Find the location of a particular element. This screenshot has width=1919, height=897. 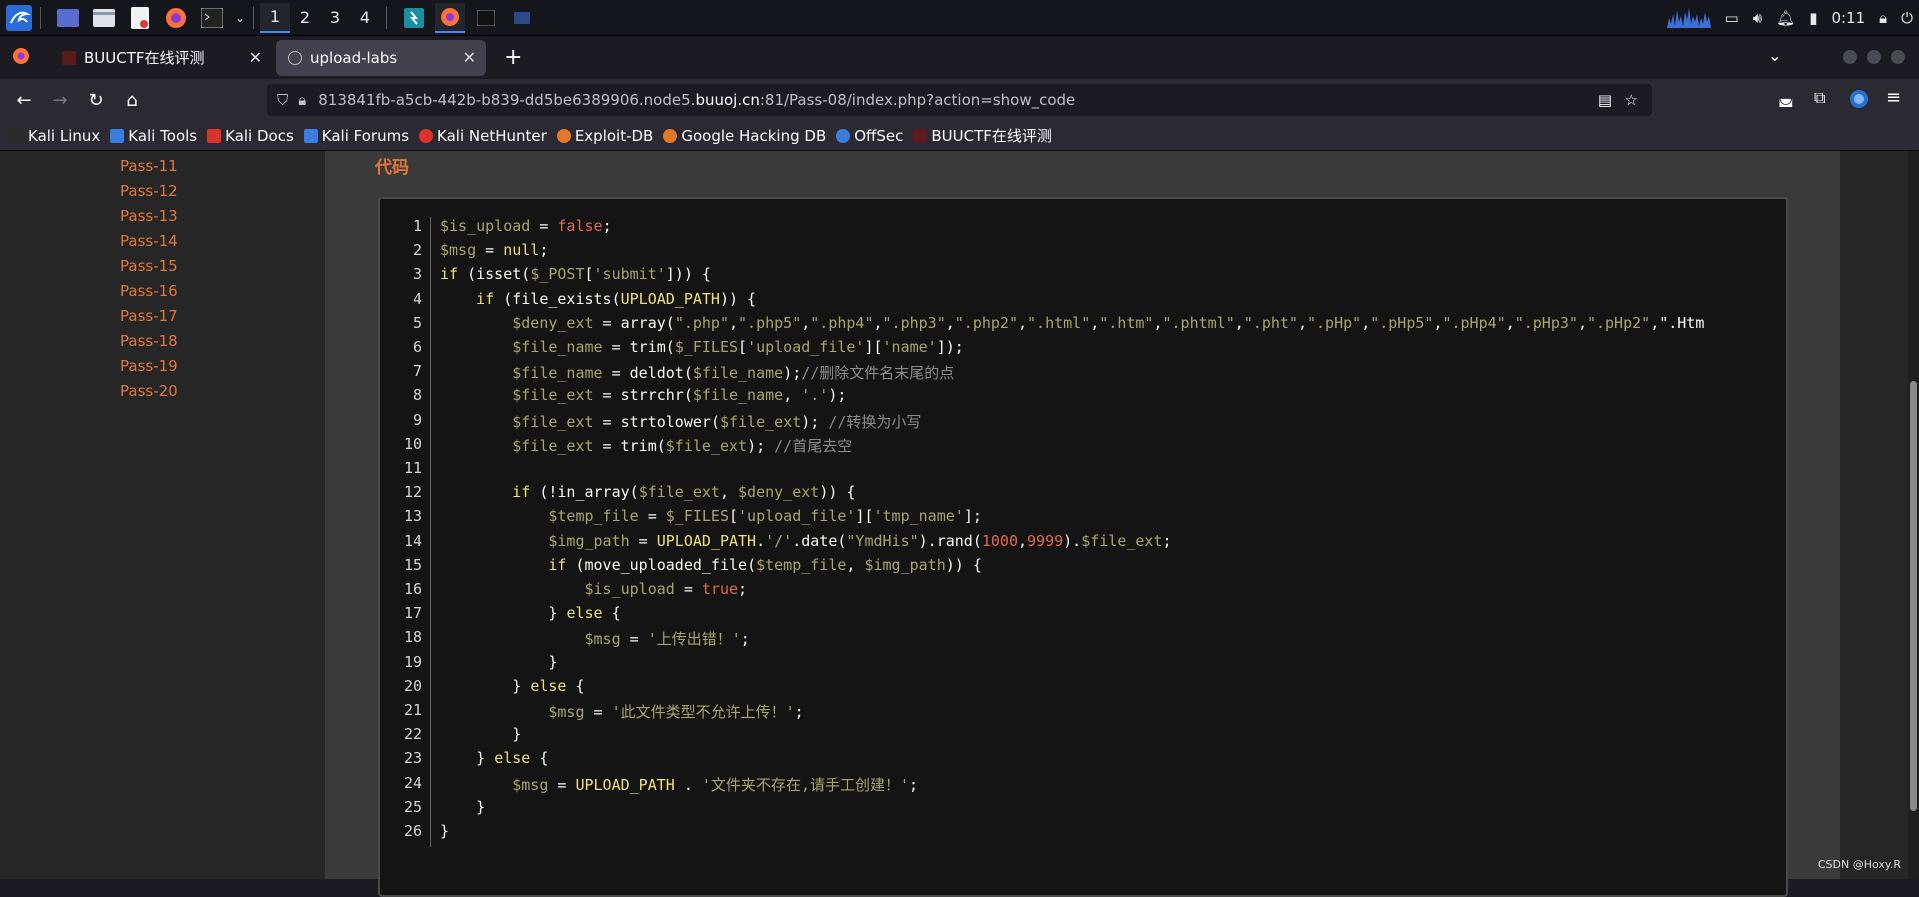

home-button: ⌂ is located at coordinates (132, 100).